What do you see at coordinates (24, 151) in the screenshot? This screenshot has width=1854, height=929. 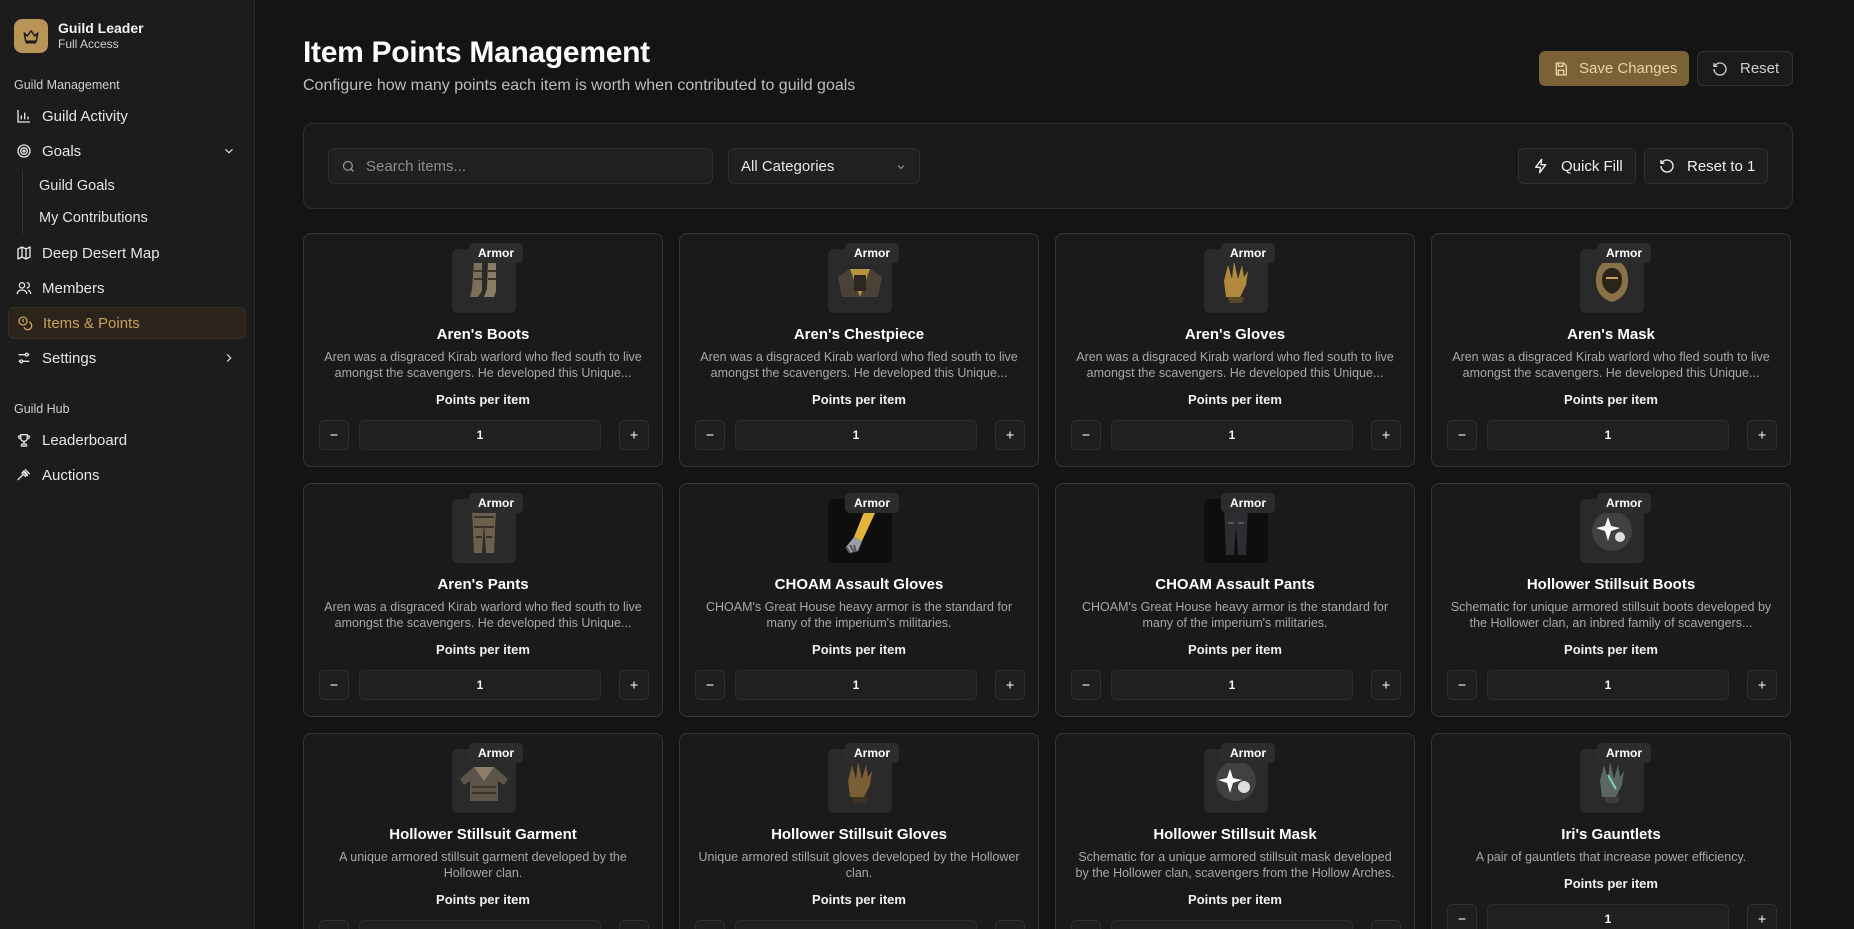 I see `target-icon` at bounding box center [24, 151].